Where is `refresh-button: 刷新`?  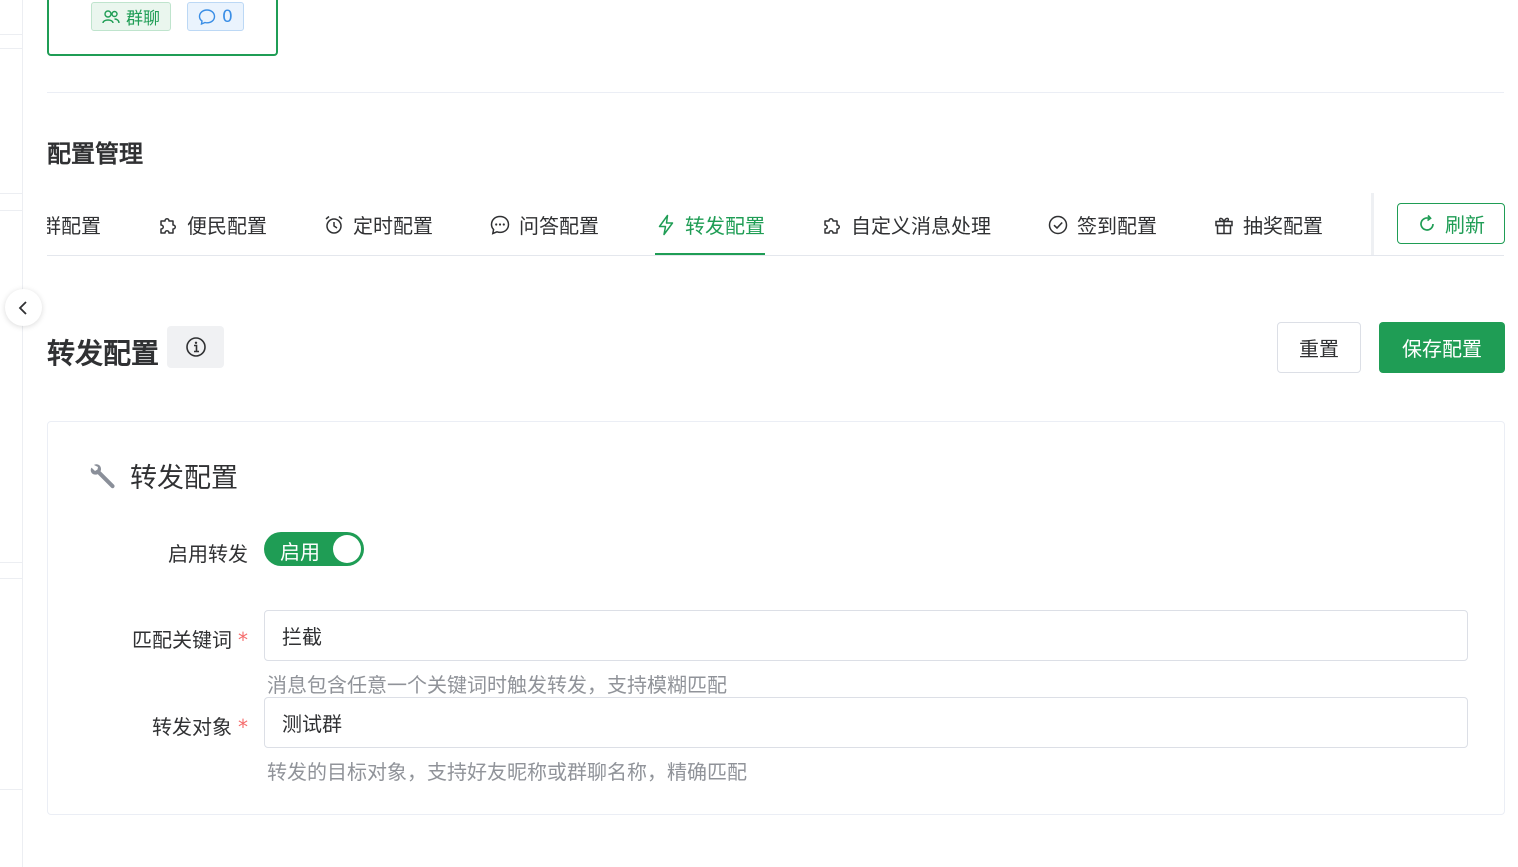 refresh-button: 刷新 is located at coordinates (1451, 223).